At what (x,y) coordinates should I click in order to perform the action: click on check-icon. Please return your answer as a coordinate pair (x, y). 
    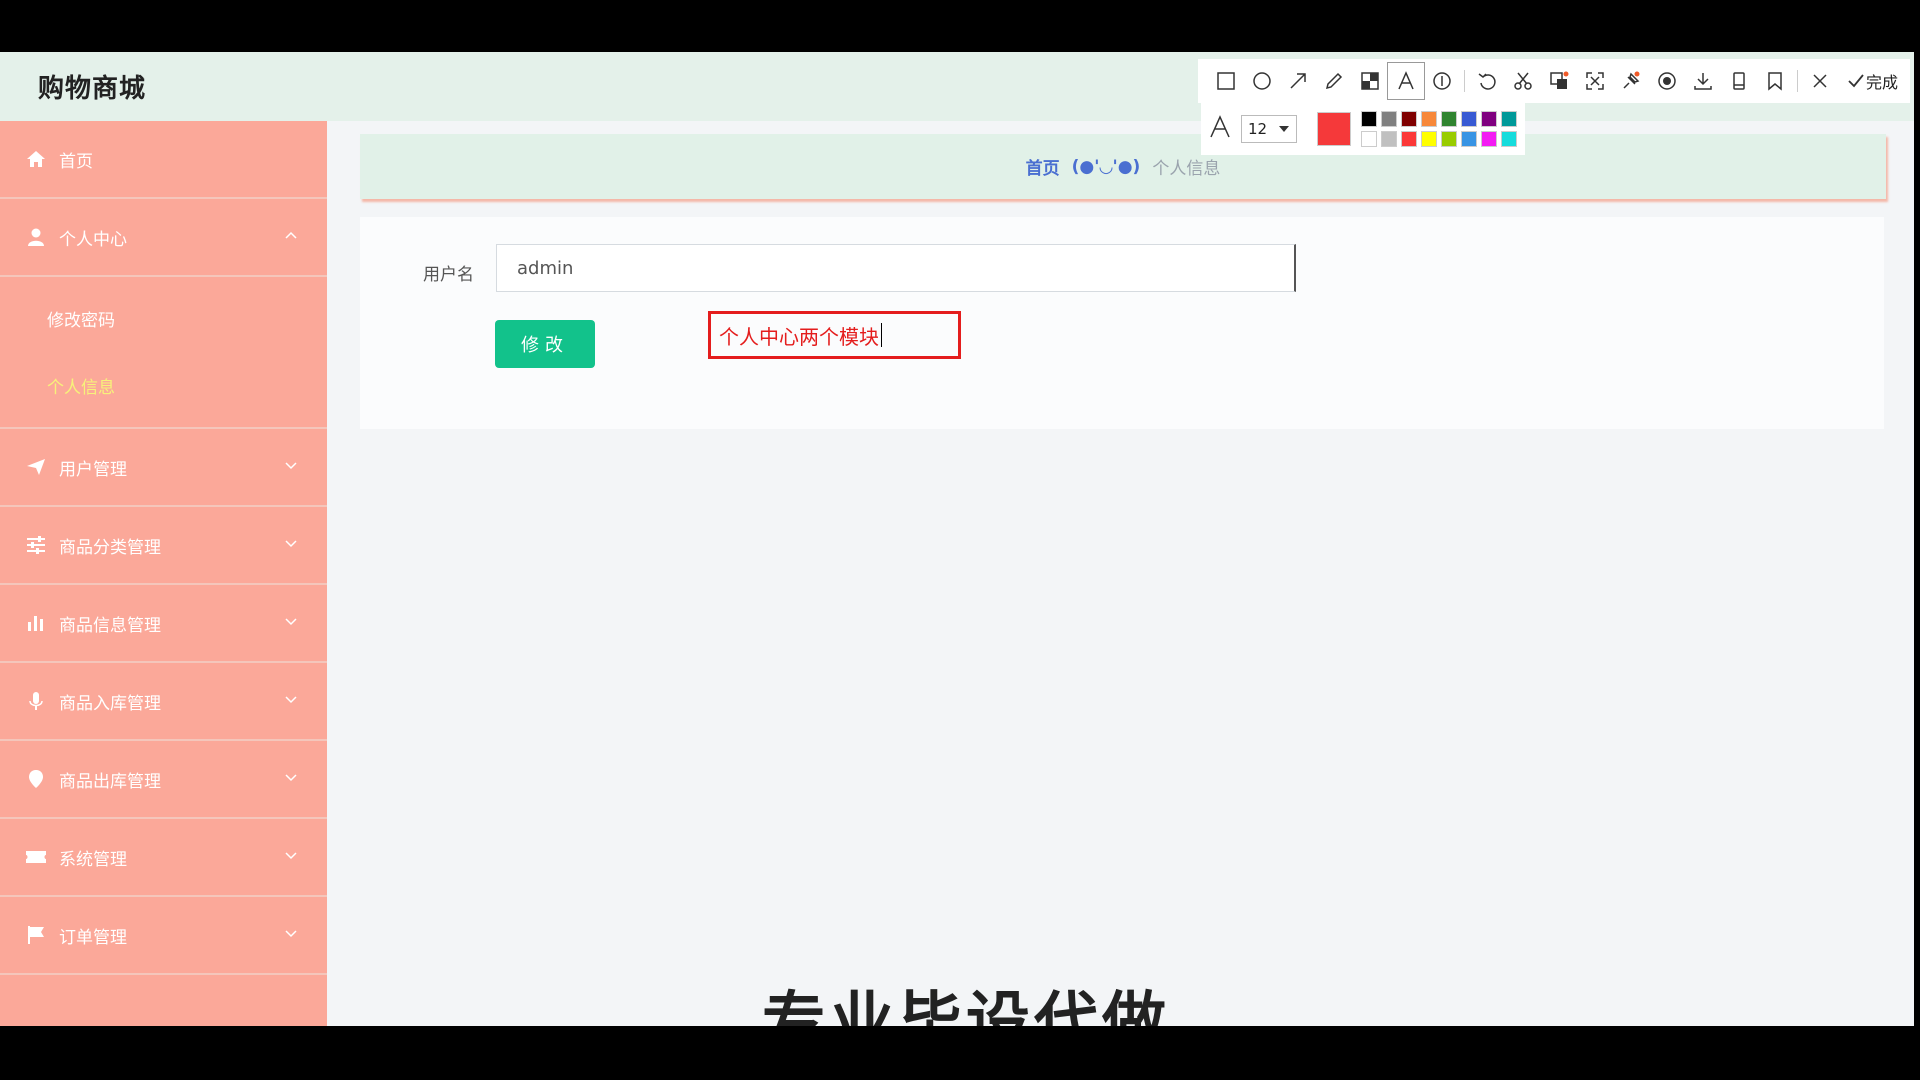
    Looking at the image, I should click on (1856, 81).